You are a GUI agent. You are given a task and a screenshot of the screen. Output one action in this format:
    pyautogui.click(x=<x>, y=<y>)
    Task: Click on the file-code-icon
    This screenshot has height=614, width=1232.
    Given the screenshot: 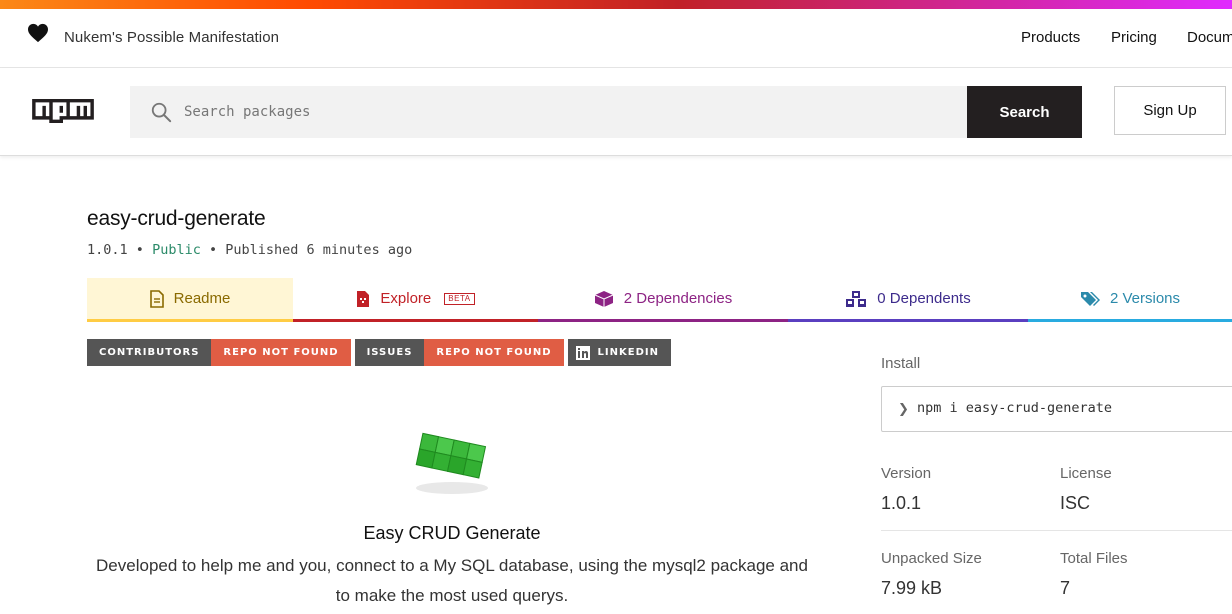 What is the action you would take?
    pyautogui.click(x=363, y=299)
    